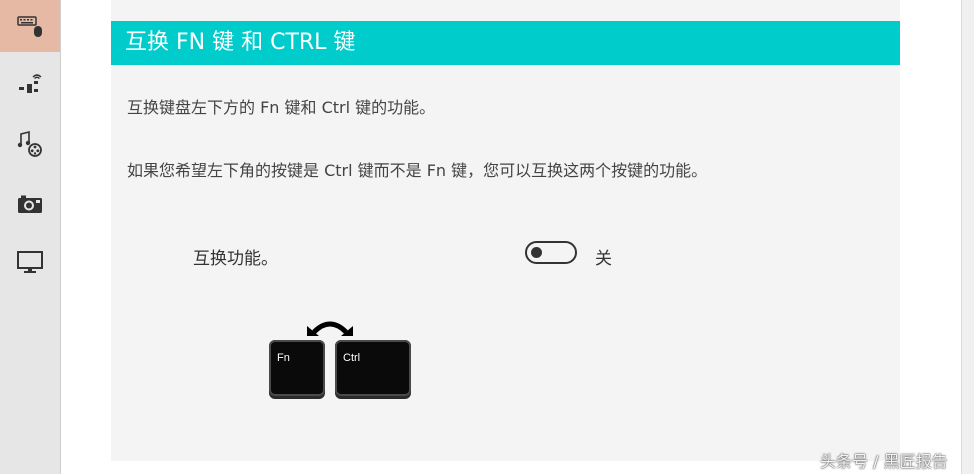  Describe the element at coordinates (373, 368) in the screenshot. I see `ctrl-key: Ctrl` at that location.